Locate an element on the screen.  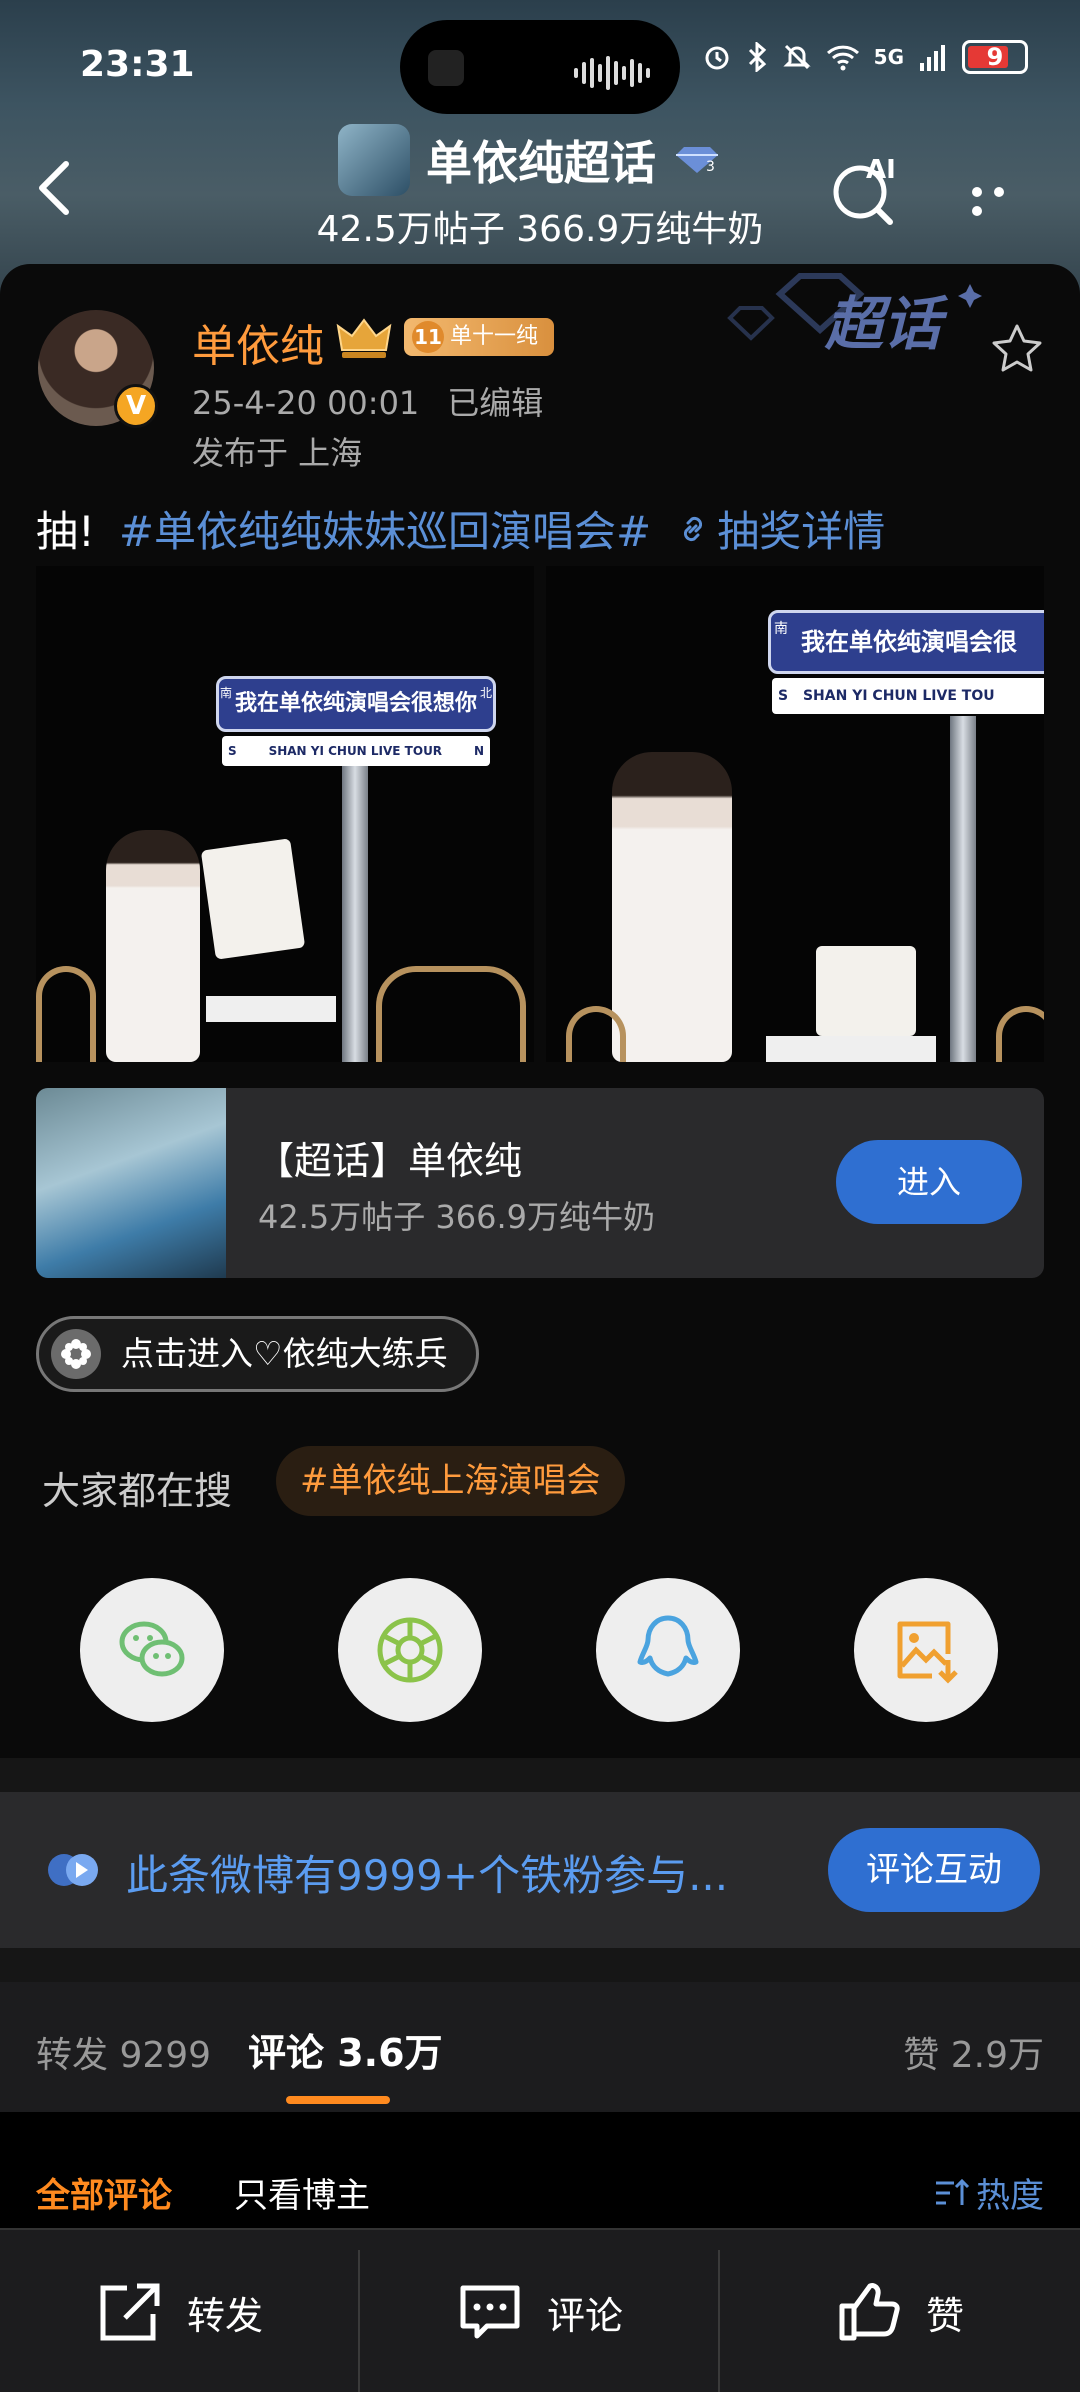
ai-search-icon: AI is located at coordinates (866, 190).